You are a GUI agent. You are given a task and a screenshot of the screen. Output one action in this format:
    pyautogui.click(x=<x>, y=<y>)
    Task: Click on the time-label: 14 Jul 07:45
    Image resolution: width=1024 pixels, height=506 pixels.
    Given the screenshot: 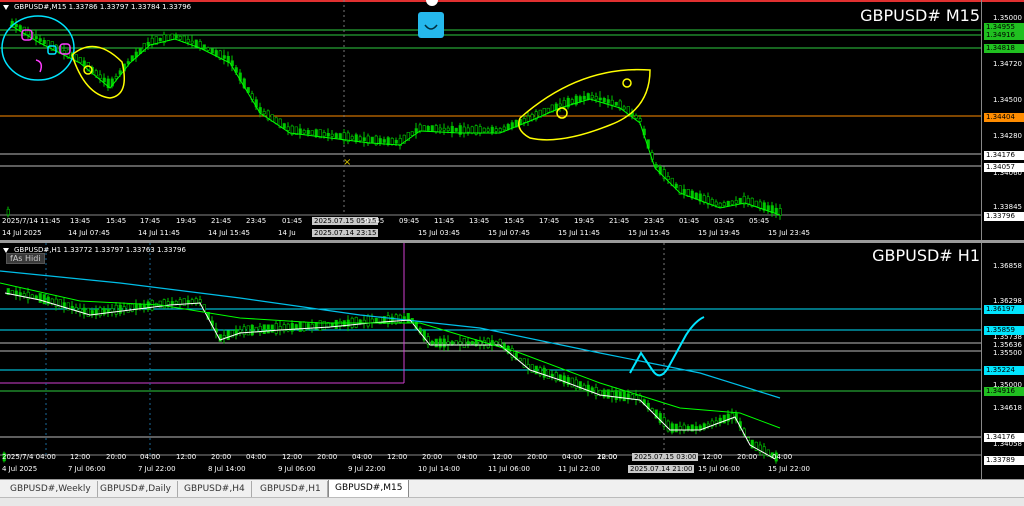 What is the action you would take?
    pyautogui.click(x=89, y=233)
    